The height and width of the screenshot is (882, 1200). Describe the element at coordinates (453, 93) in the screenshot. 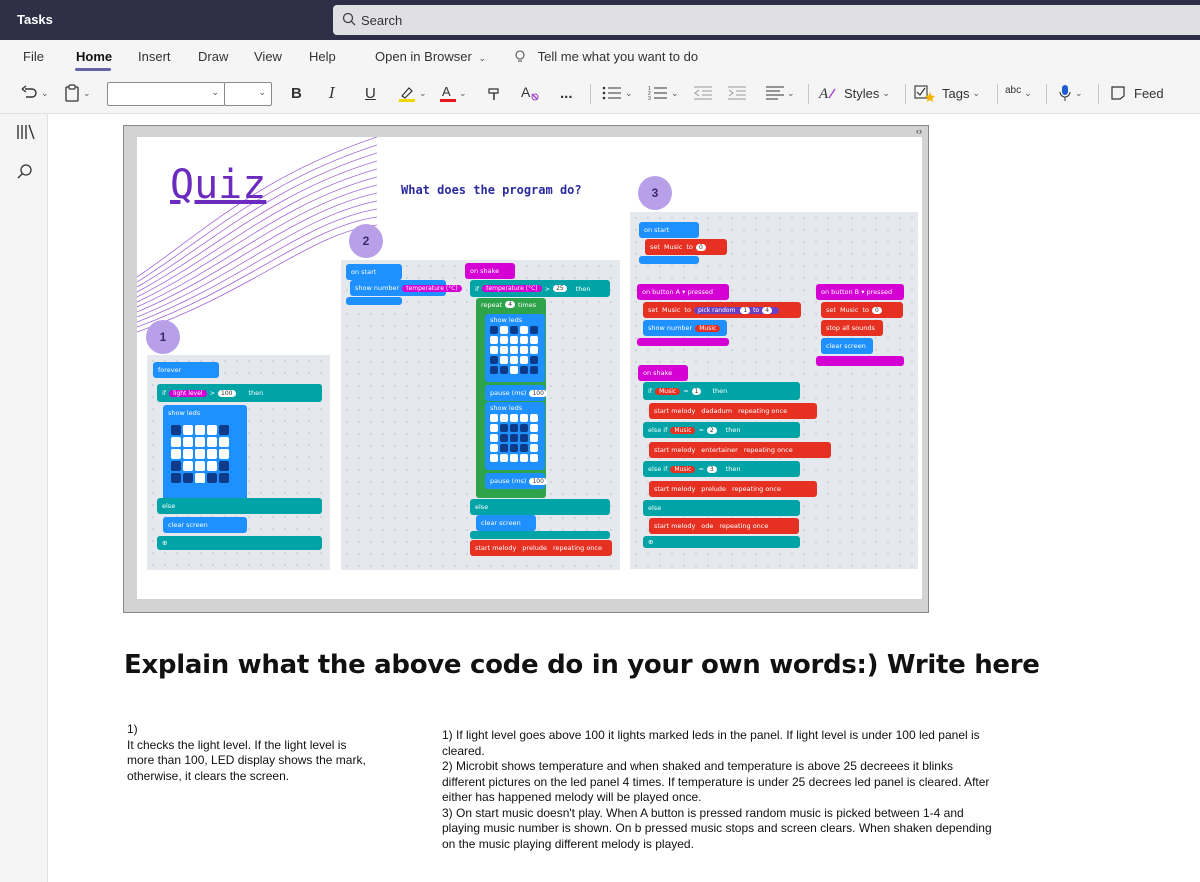

I see `font-color-button: A ⌄` at that location.